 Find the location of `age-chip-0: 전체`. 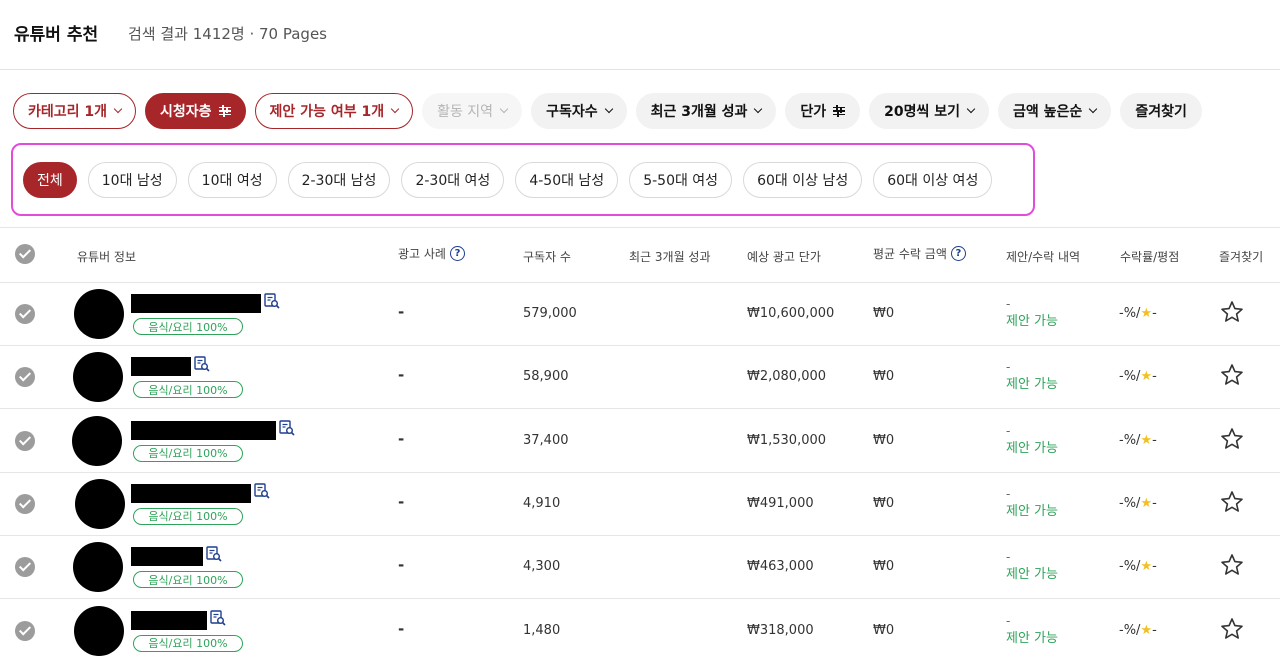

age-chip-0: 전체 is located at coordinates (50, 180).